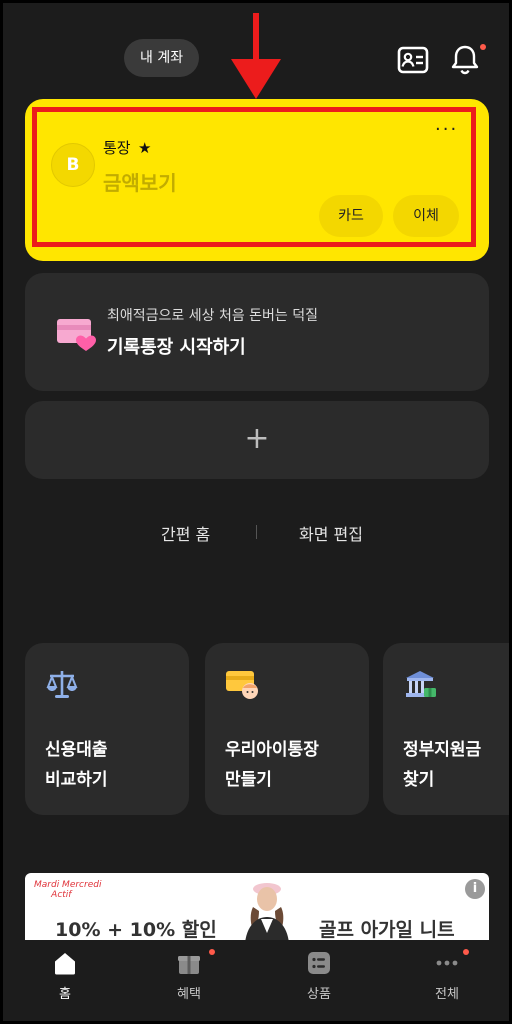 This screenshot has height=1024, width=512. I want to click on ad-info-icon: i, so click(475, 889).